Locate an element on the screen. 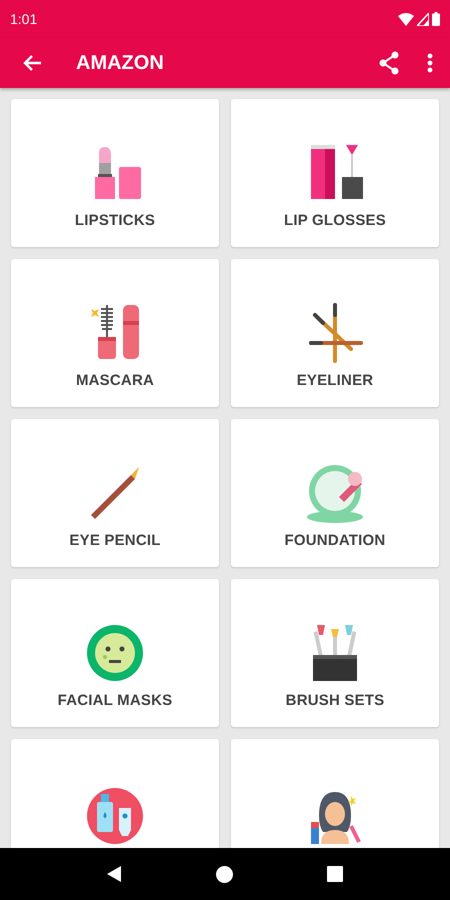 Image resolution: width=450 pixels, height=900 pixels. category-label: LIPSTICKS is located at coordinates (115, 220).